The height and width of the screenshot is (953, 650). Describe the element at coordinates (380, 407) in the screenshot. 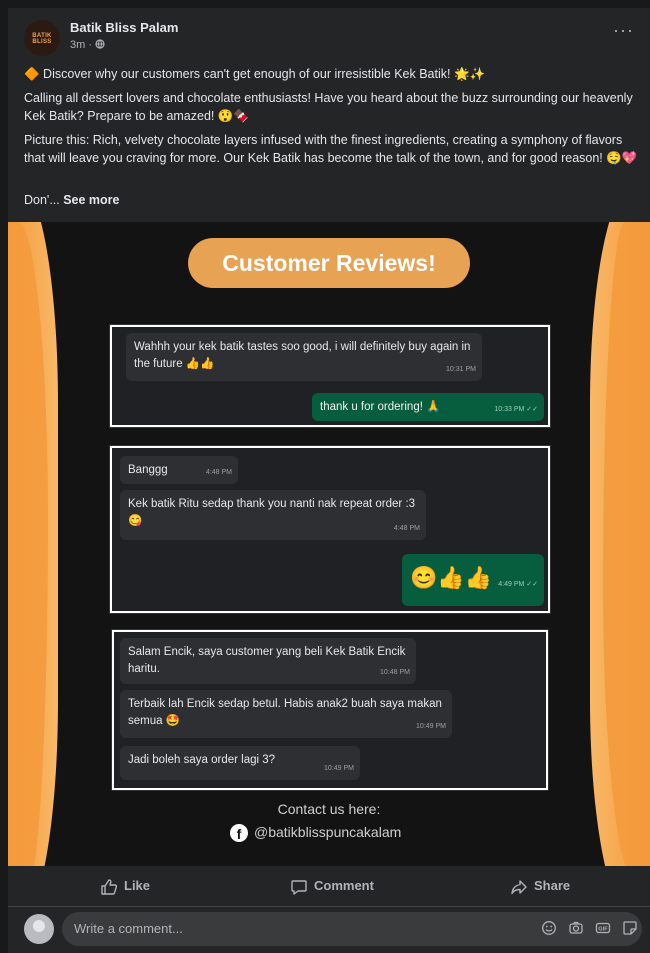

I see `review1-outgoing-text: thank u for ordering! 🙏` at that location.